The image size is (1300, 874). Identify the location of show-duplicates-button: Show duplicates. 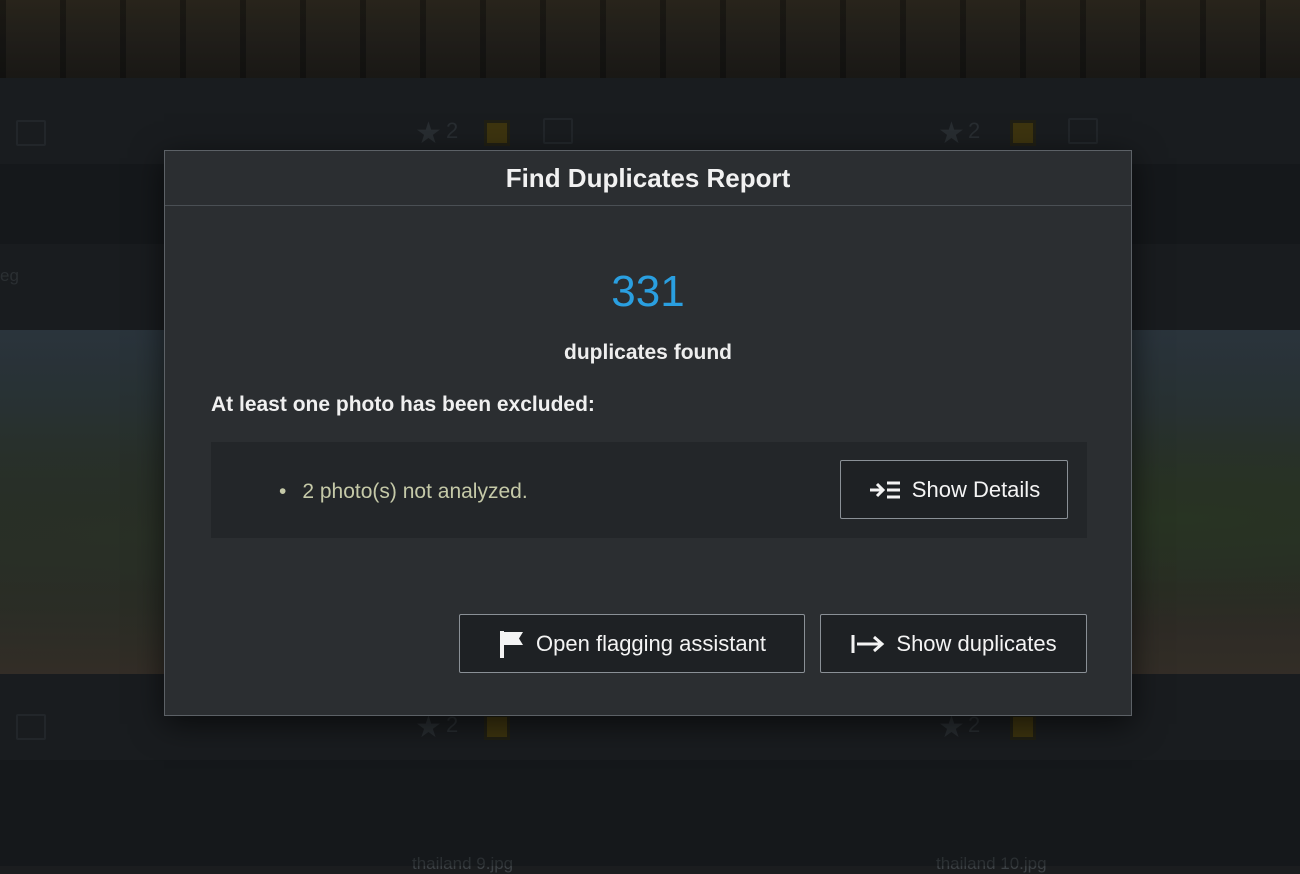
(953, 643).